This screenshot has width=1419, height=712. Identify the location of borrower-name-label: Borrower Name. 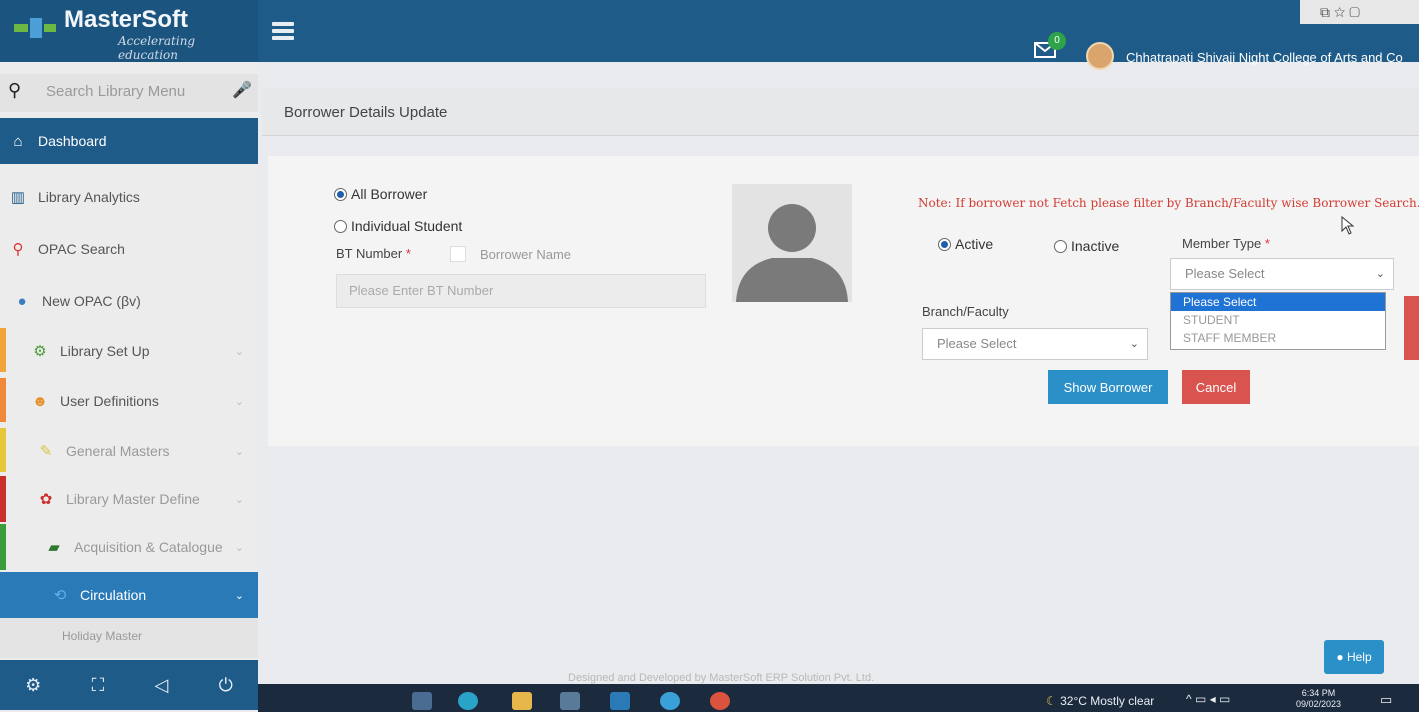
(526, 254).